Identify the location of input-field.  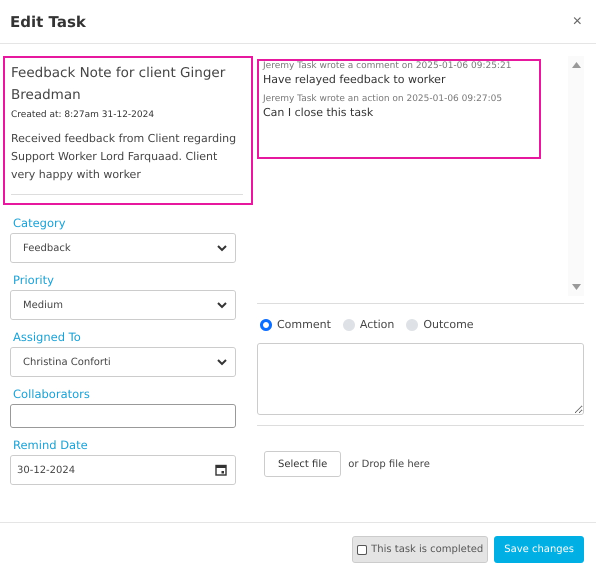
(123, 416).